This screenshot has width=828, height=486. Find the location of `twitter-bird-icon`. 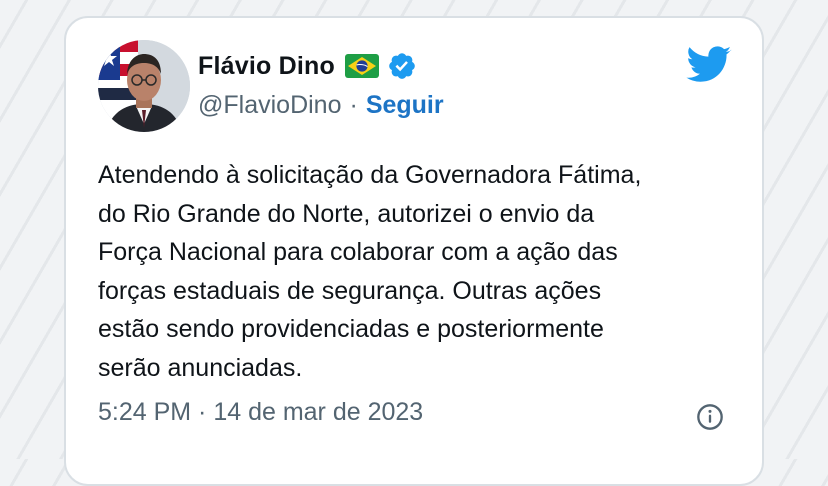

twitter-bird-icon is located at coordinates (709, 65).